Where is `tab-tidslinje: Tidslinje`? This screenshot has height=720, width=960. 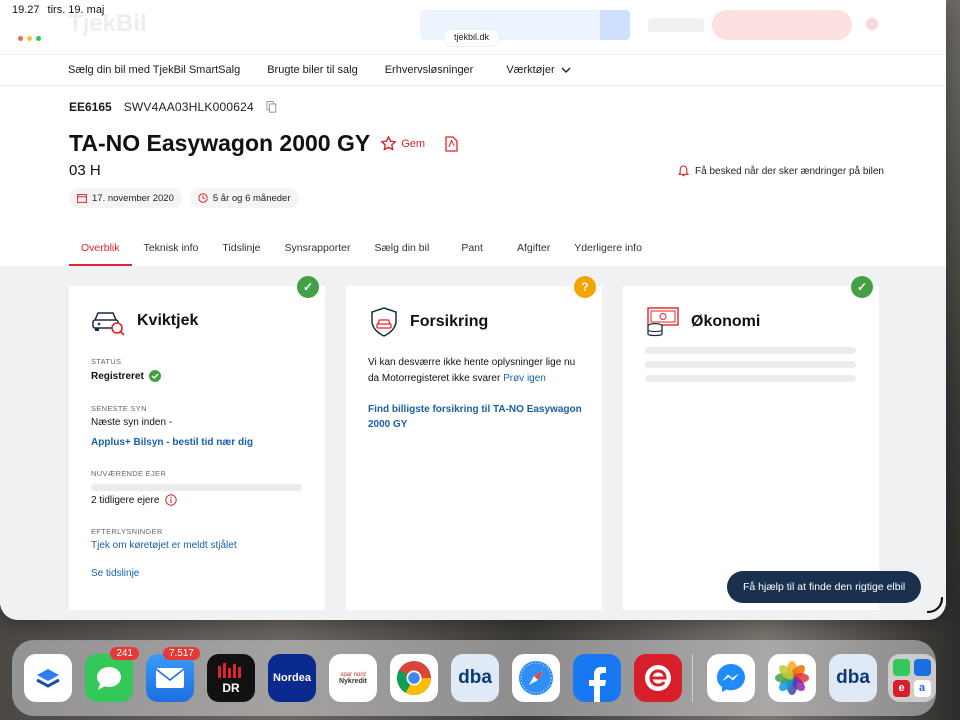 tab-tidslinje: Tidslinje is located at coordinates (241, 251).